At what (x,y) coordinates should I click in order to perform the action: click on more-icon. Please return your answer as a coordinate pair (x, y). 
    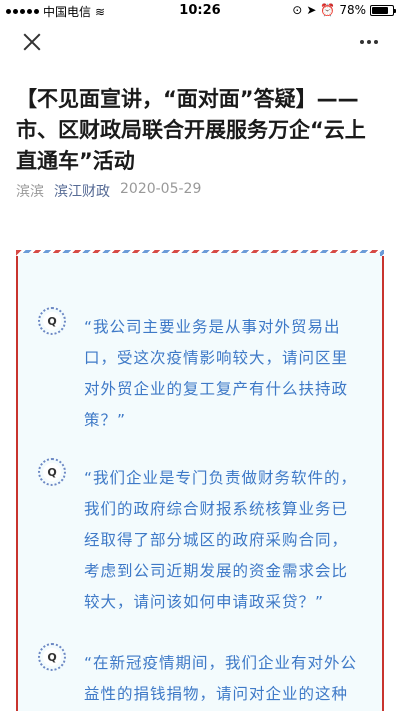
    Looking at the image, I should click on (369, 42).